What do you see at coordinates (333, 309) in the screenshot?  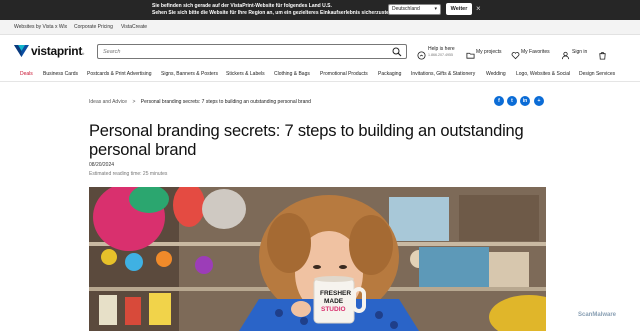 I see `mug-text-3: STUDIO` at bounding box center [333, 309].